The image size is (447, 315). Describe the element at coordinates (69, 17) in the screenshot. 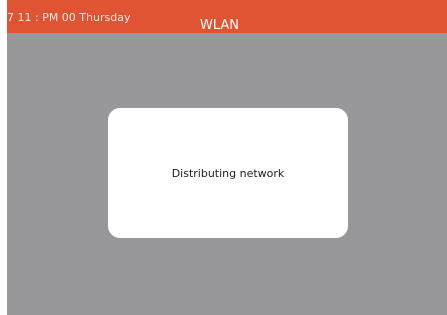

I see `status-time: 7 11 : PM 00 Thursday` at that location.